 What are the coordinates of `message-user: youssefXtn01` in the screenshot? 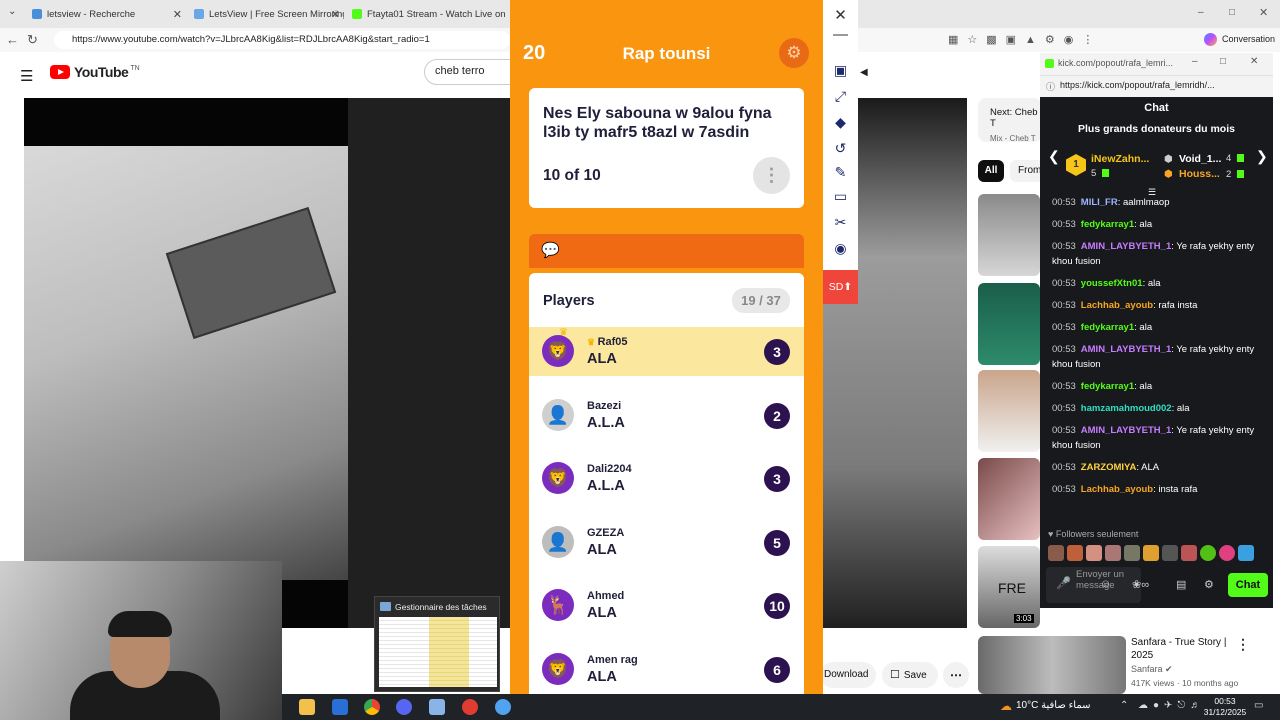 It's located at (1112, 283).